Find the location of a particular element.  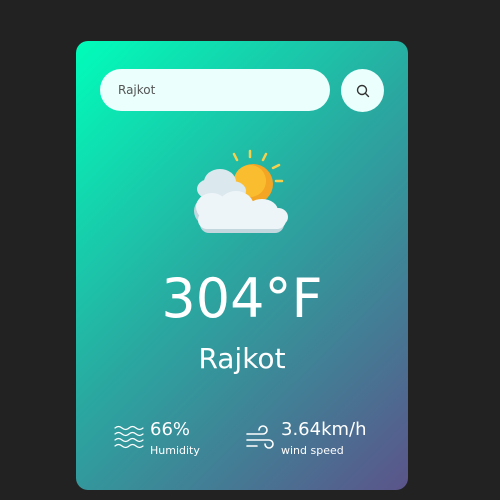

city-search-input is located at coordinates (215, 90).